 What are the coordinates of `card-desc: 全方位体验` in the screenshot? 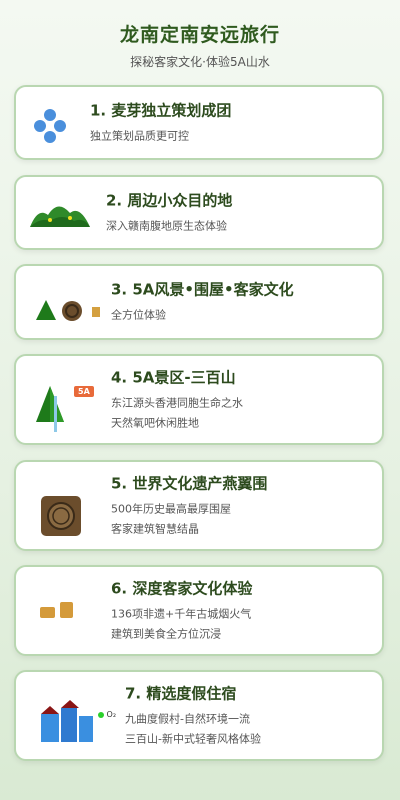 It's located at (138, 315).